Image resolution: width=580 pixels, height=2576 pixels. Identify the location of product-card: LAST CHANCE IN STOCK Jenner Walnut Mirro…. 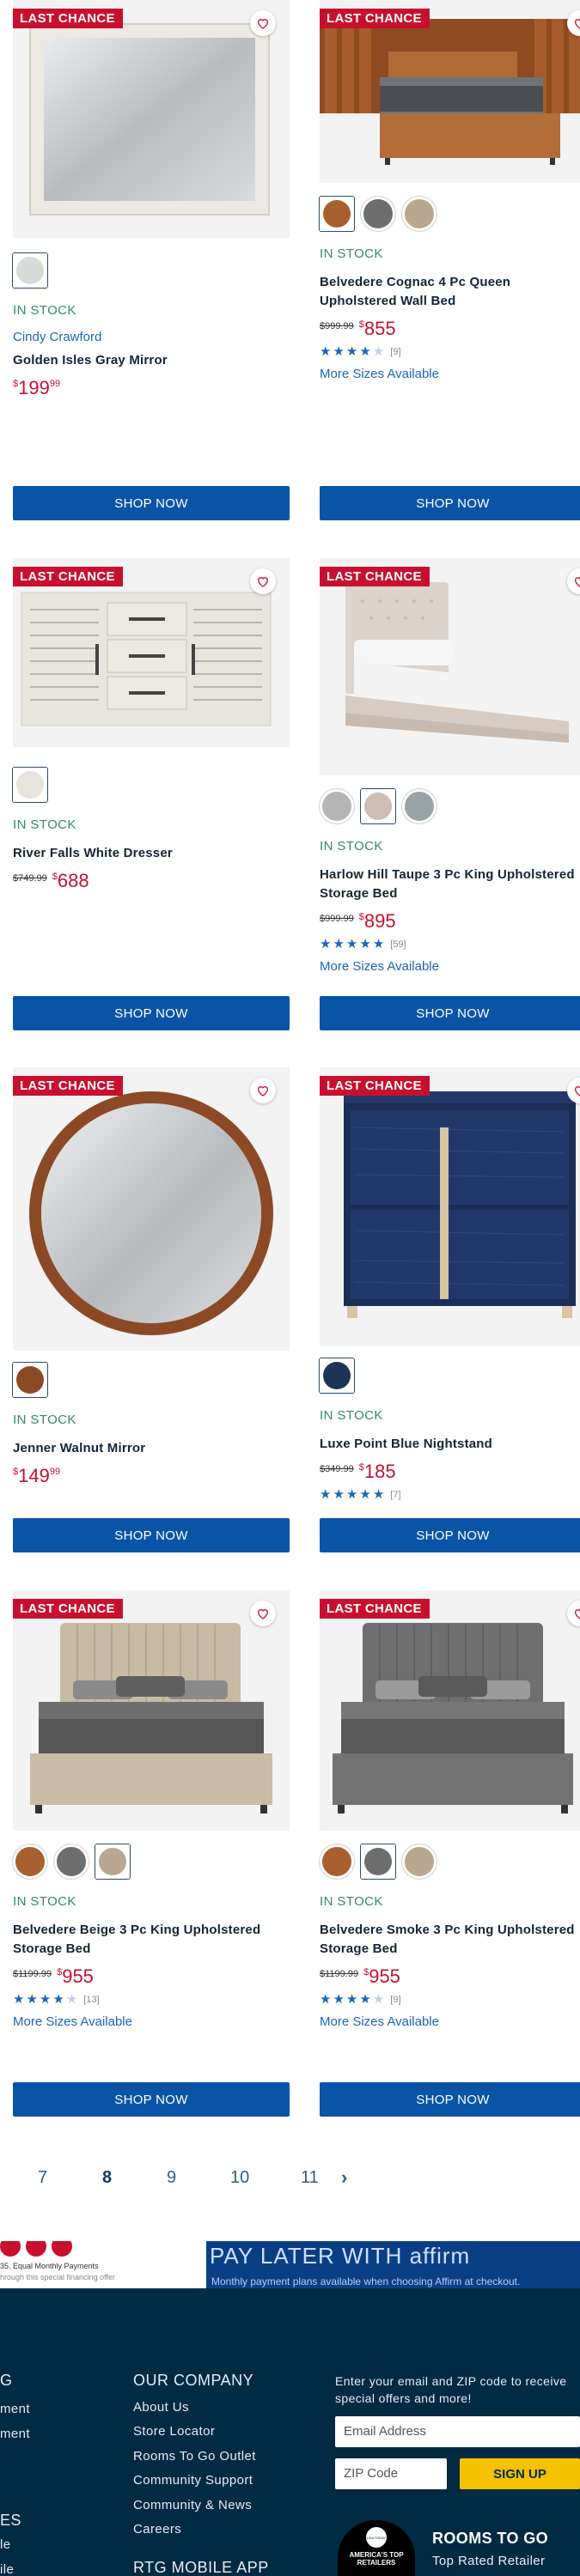
(151, 1309).